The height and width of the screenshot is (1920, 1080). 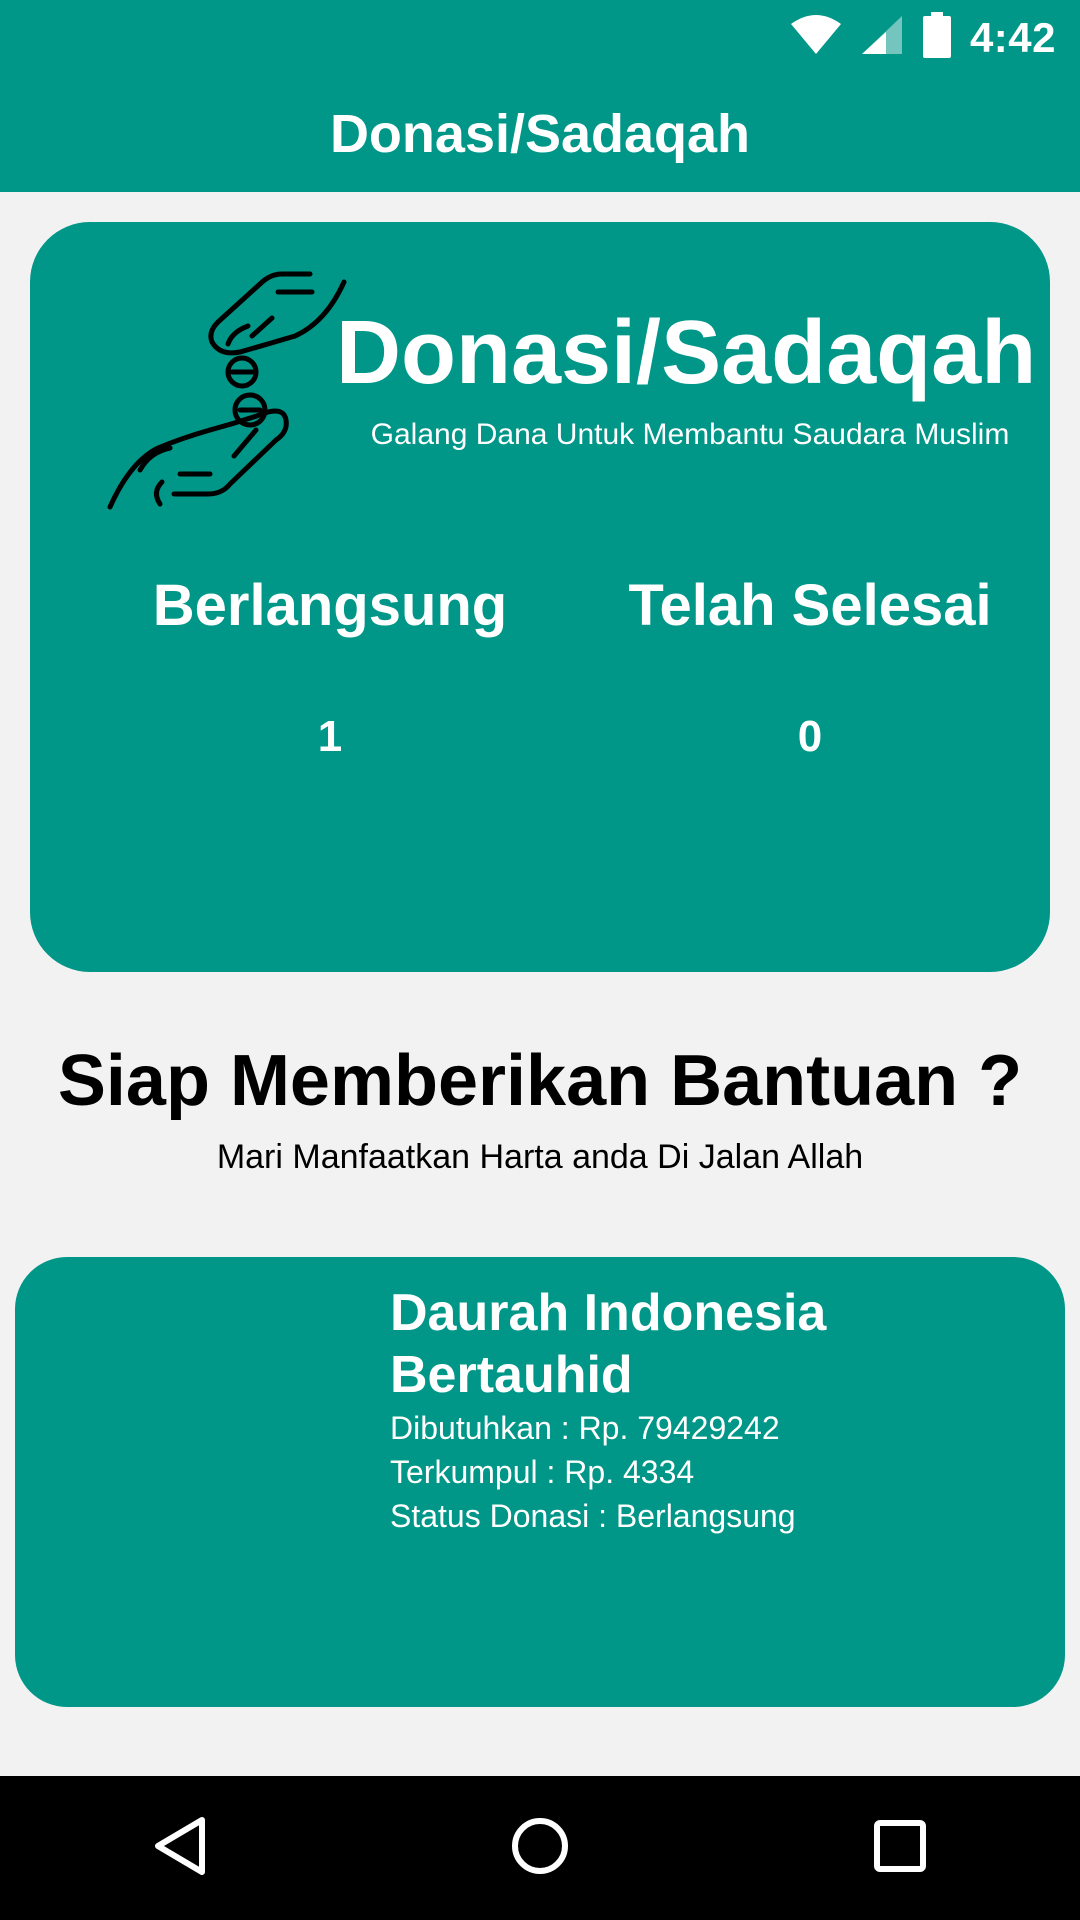 What do you see at coordinates (686, 353) in the screenshot?
I see `hero-title: Donasi/Sadaqah` at bounding box center [686, 353].